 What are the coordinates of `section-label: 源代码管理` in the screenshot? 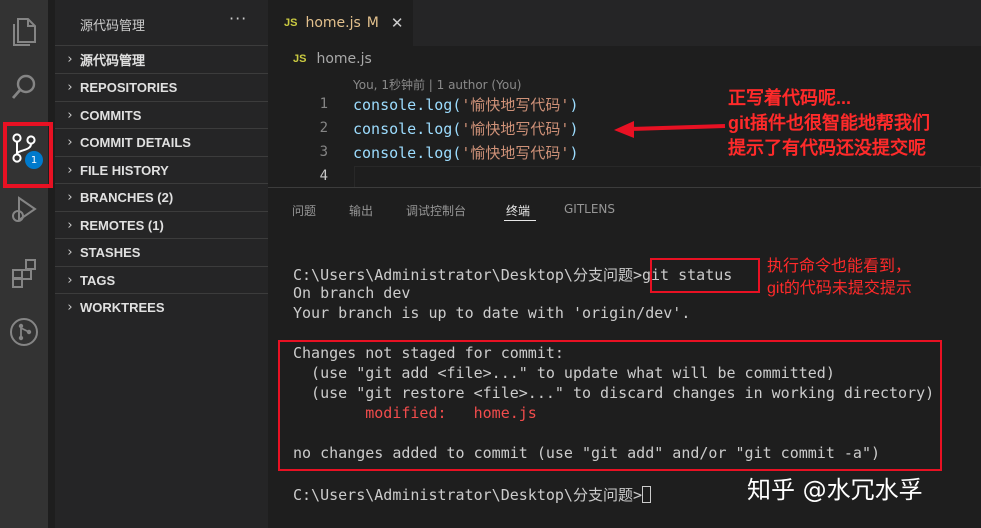 It's located at (113, 60).